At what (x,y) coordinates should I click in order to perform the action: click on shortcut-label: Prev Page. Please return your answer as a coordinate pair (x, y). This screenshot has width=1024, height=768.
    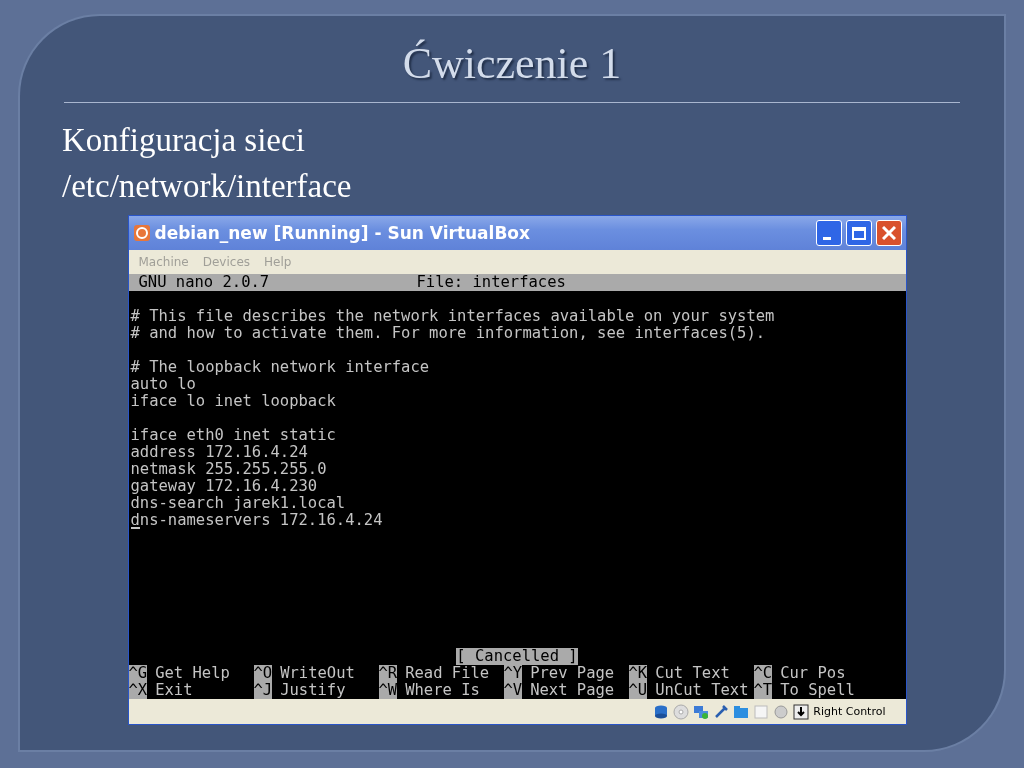
    Looking at the image, I should click on (572, 673).